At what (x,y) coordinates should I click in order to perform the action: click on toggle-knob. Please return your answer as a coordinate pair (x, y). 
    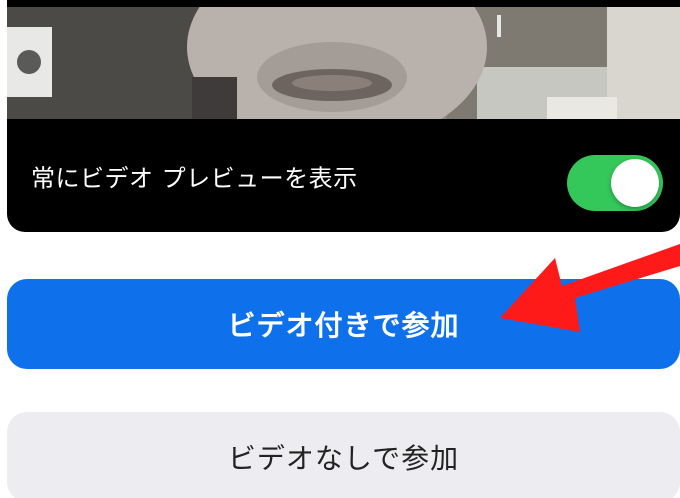
    Looking at the image, I should click on (635, 183).